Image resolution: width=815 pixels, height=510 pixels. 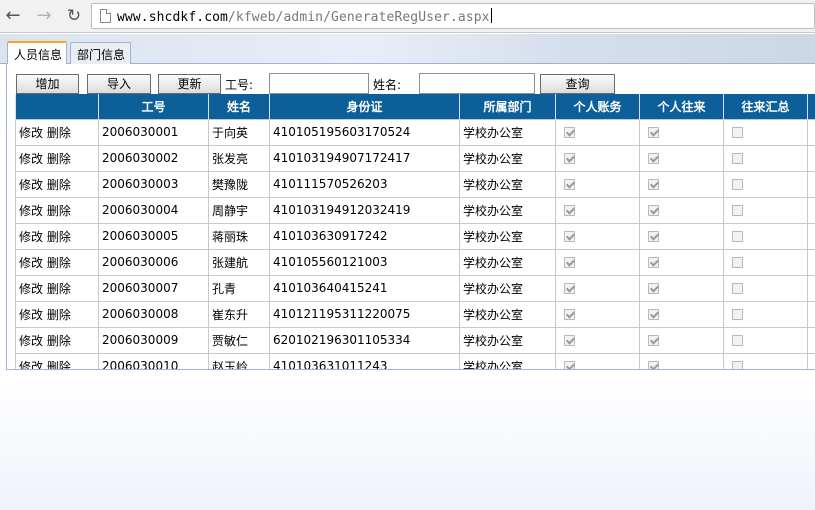 What do you see at coordinates (411, 79) in the screenshot?
I see `toolbar: 增加 导入 更新 工号: 姓名: 查询` at bounding box center [411, 79].